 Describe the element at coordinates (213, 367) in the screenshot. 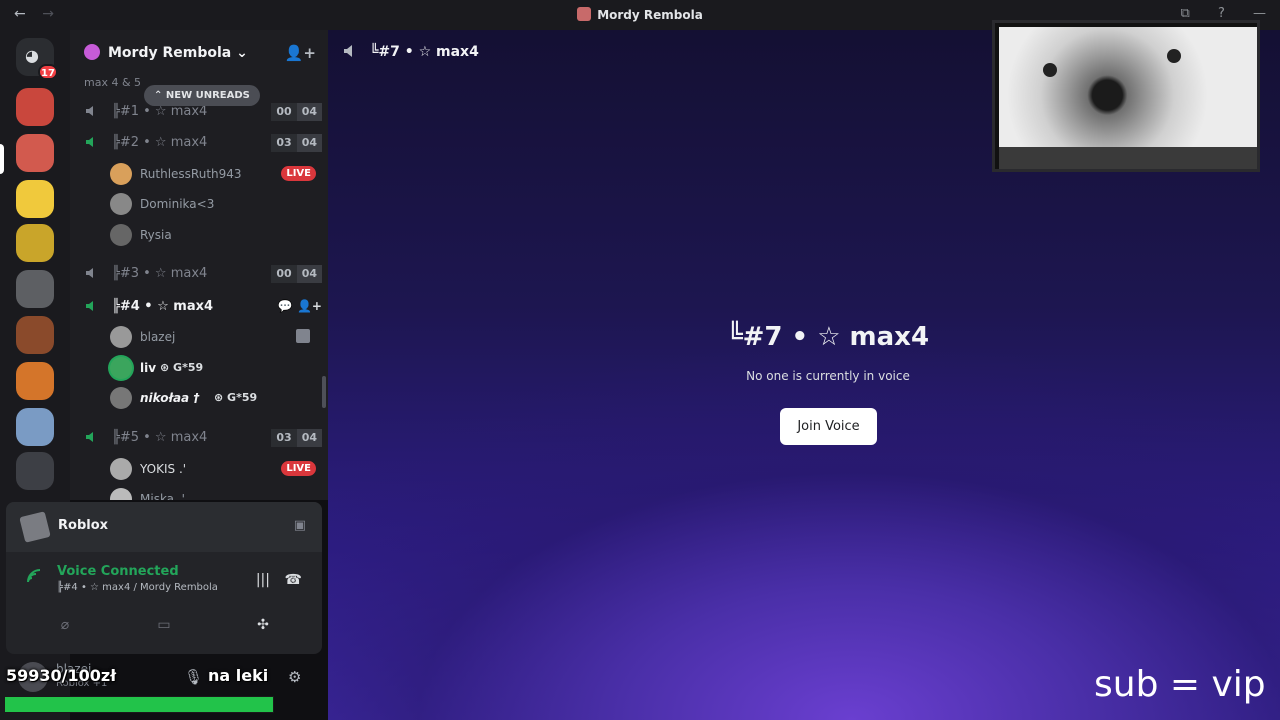

I see `voice-user: liv ⊛ G*59` at that location.